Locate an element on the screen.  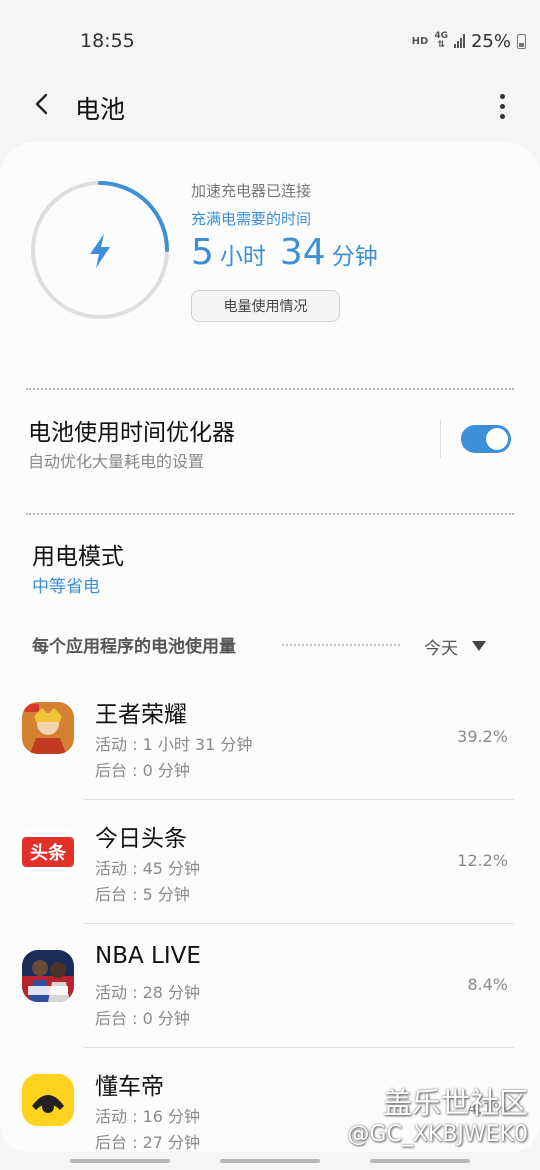
network-indicator: 4G ⇅ is located at coordinates (441, 40).